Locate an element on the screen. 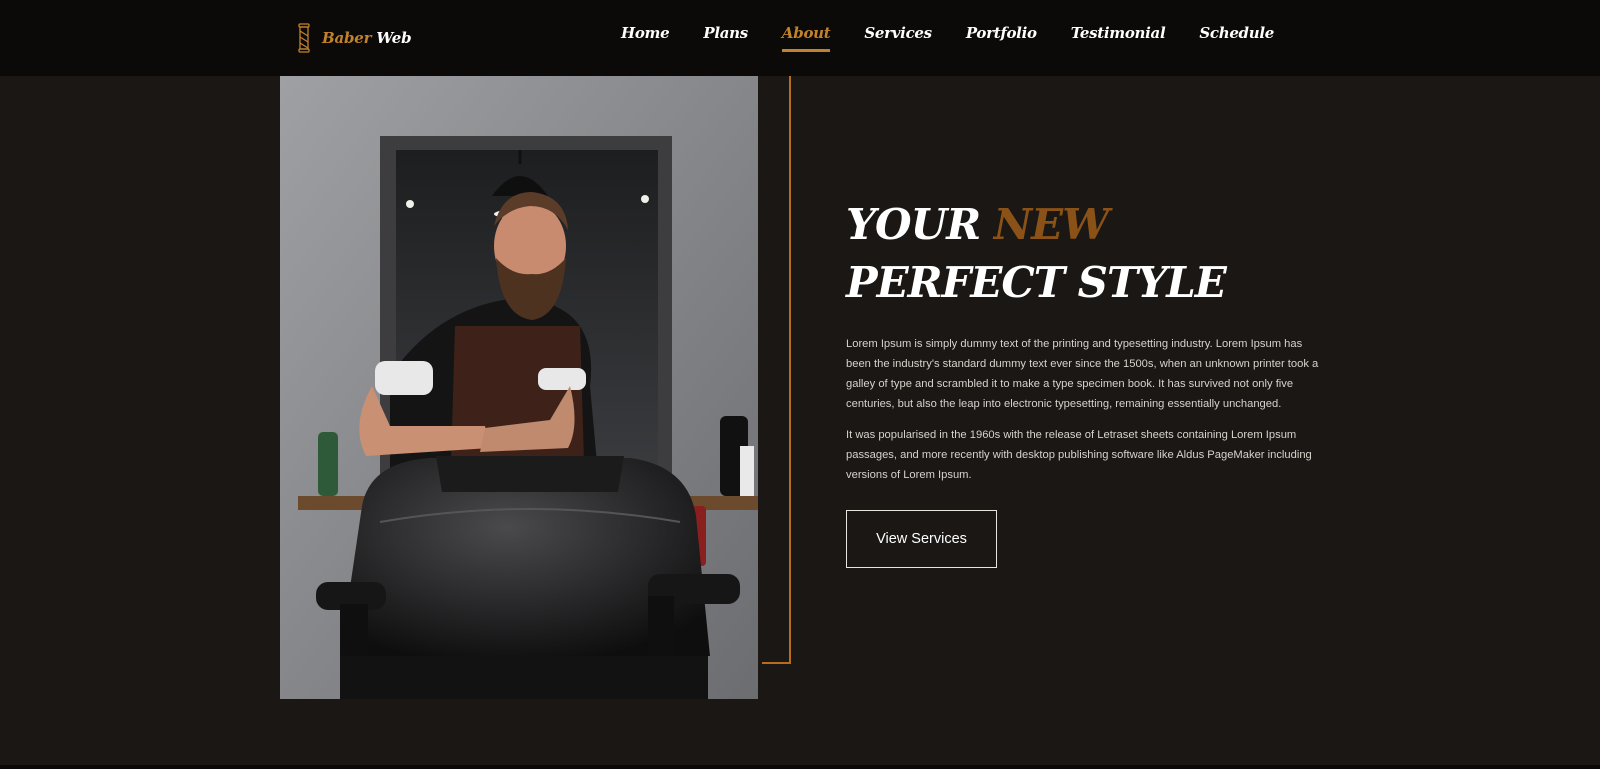 The image size is (1600, 769). nav-item-label: About is located at coordinates (806, 33).